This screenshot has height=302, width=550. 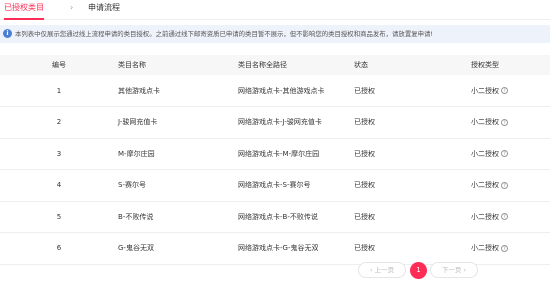 What do you see at coordinates (296, 91) in the screenshot?
I see `row-category-path: 网络游戏点卡-其他游戏点卡` at bounding box center [296, 91].